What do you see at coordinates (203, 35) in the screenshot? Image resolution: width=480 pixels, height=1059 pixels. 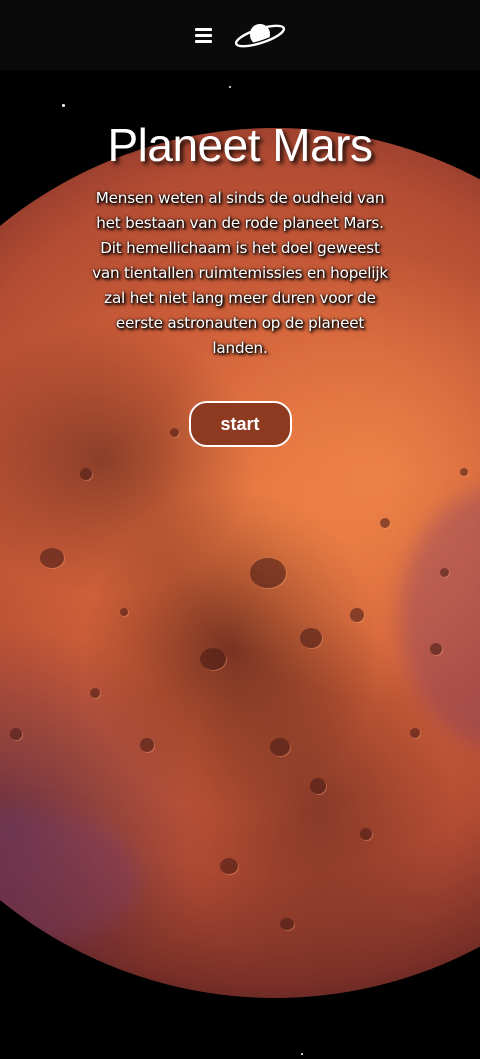 I see `hamburger-menu-icon` at bounding box center [203, 35].